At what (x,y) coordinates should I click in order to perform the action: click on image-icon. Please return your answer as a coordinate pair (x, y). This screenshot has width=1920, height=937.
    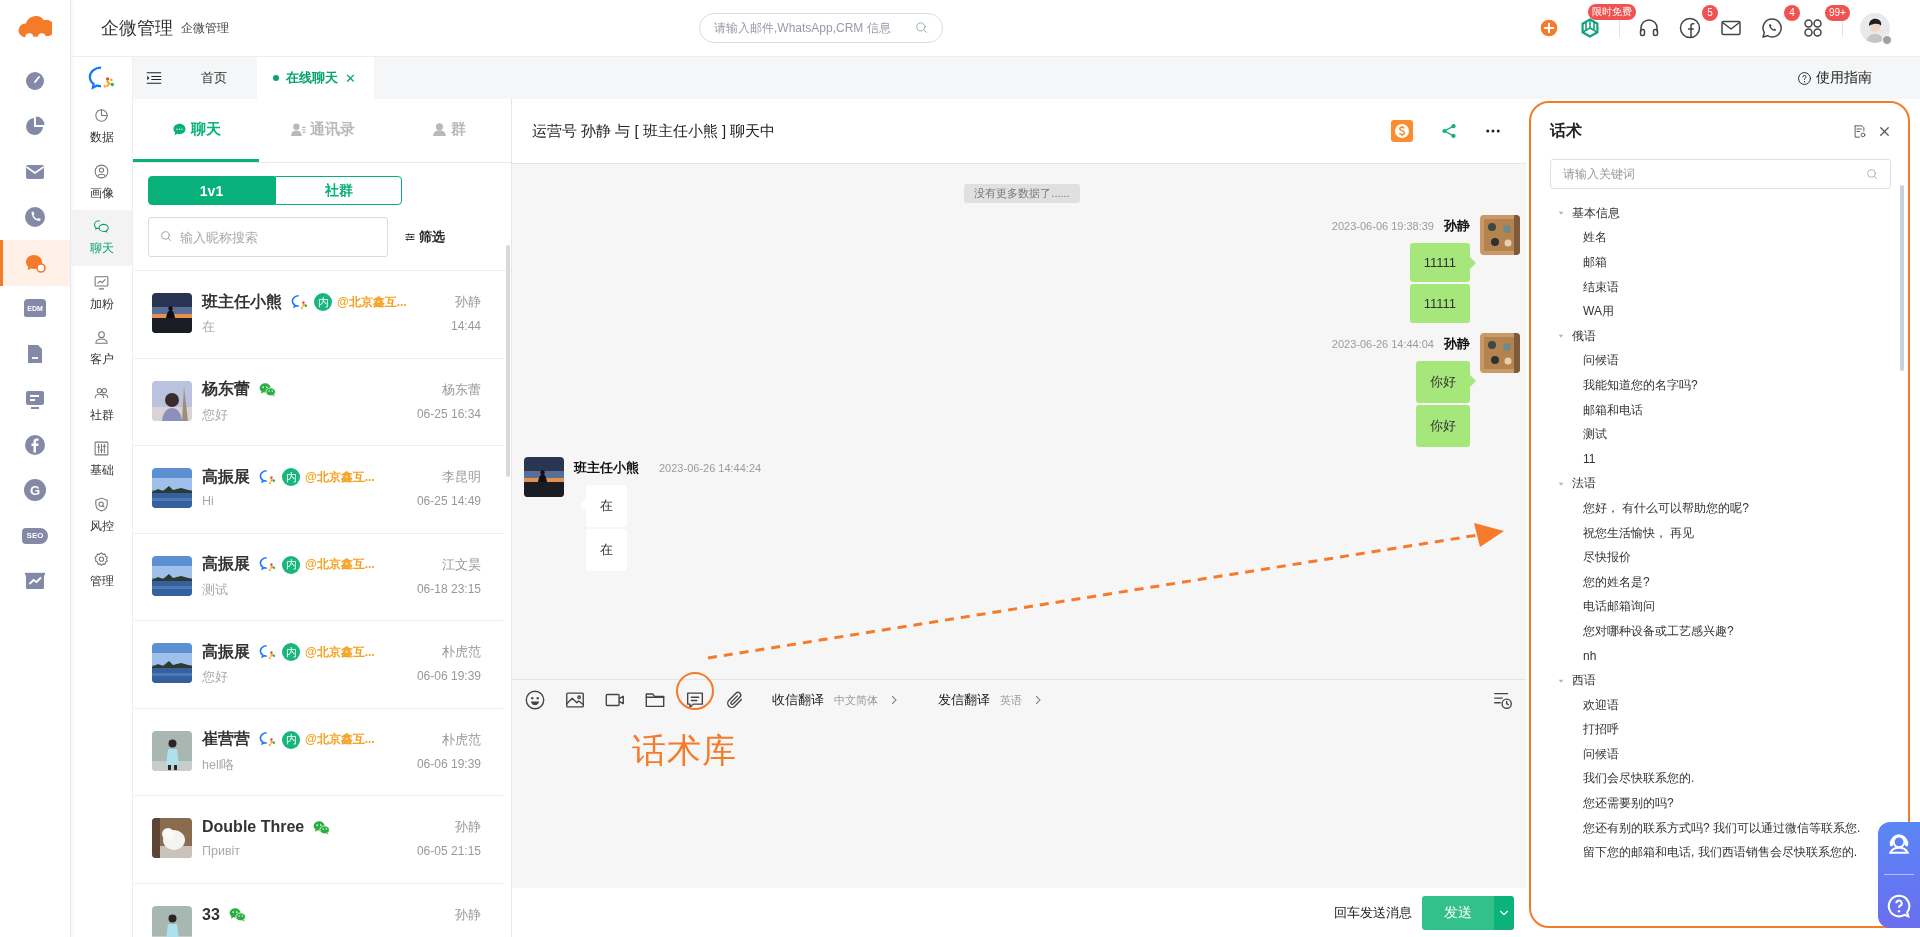
    Looking at the image, I should click on (575, 700).